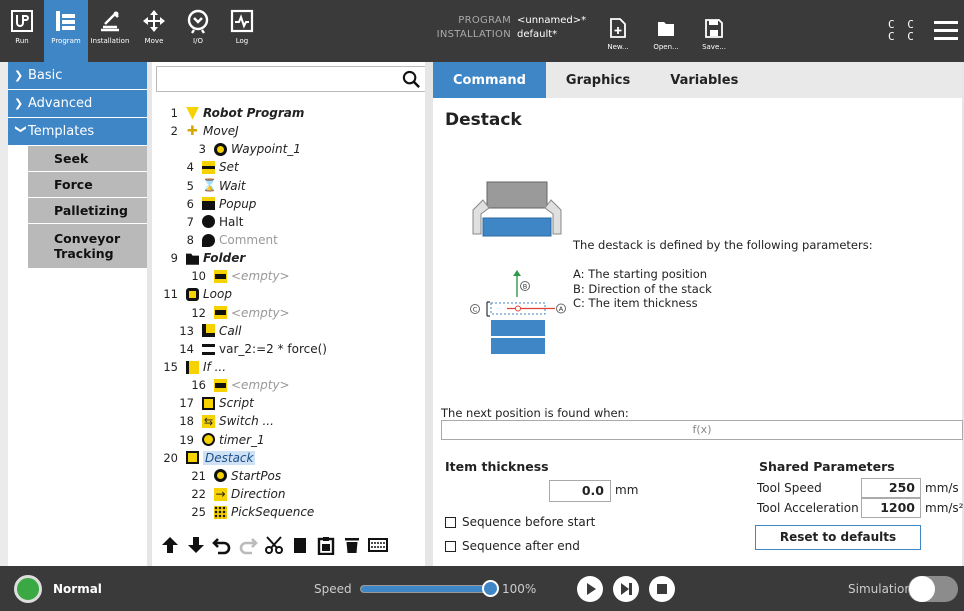 The height and width of the screenshot is (611, 964). What do you see at coordinates (489, 80) in the screenshot?
I see `tab-command: Command` at bounding box center [489, 80].